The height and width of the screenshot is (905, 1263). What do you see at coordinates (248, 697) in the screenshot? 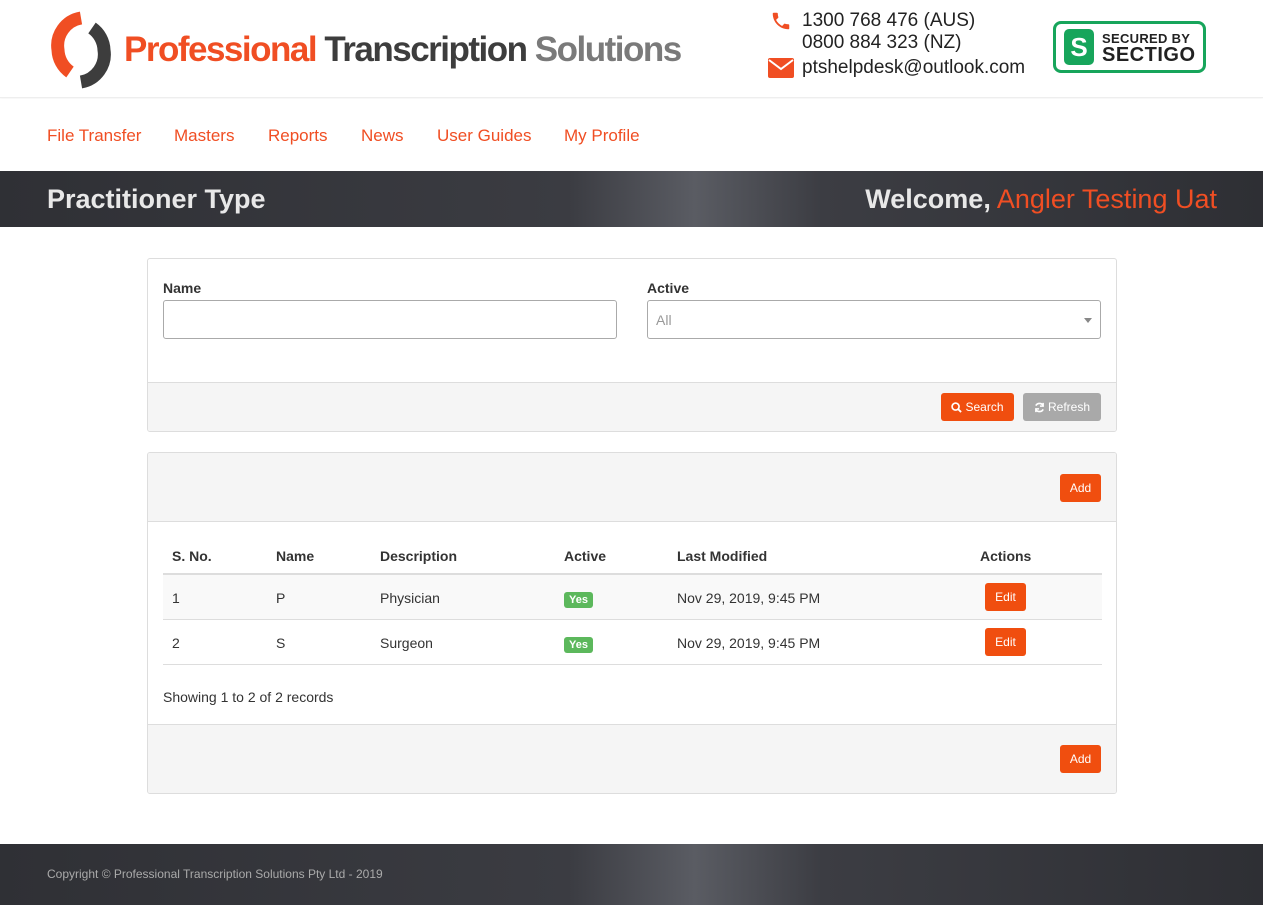
I see `records-summary: Showing 1 to 2 of 2 records` at bounding box center [248, 697].